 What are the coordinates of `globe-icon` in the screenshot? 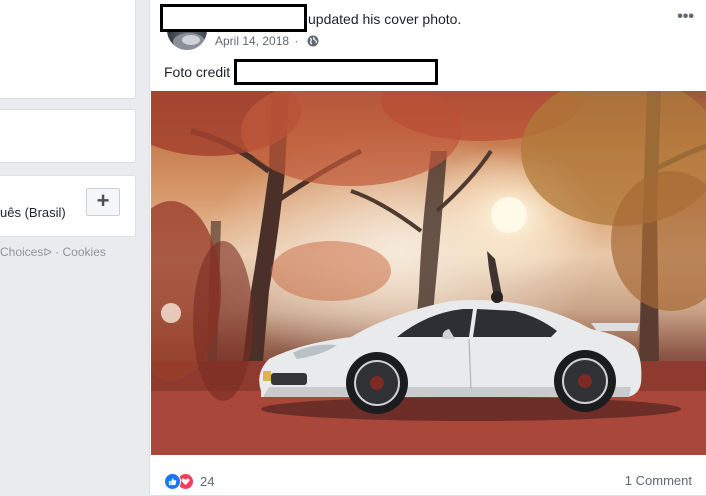 It's located at (313, 42).